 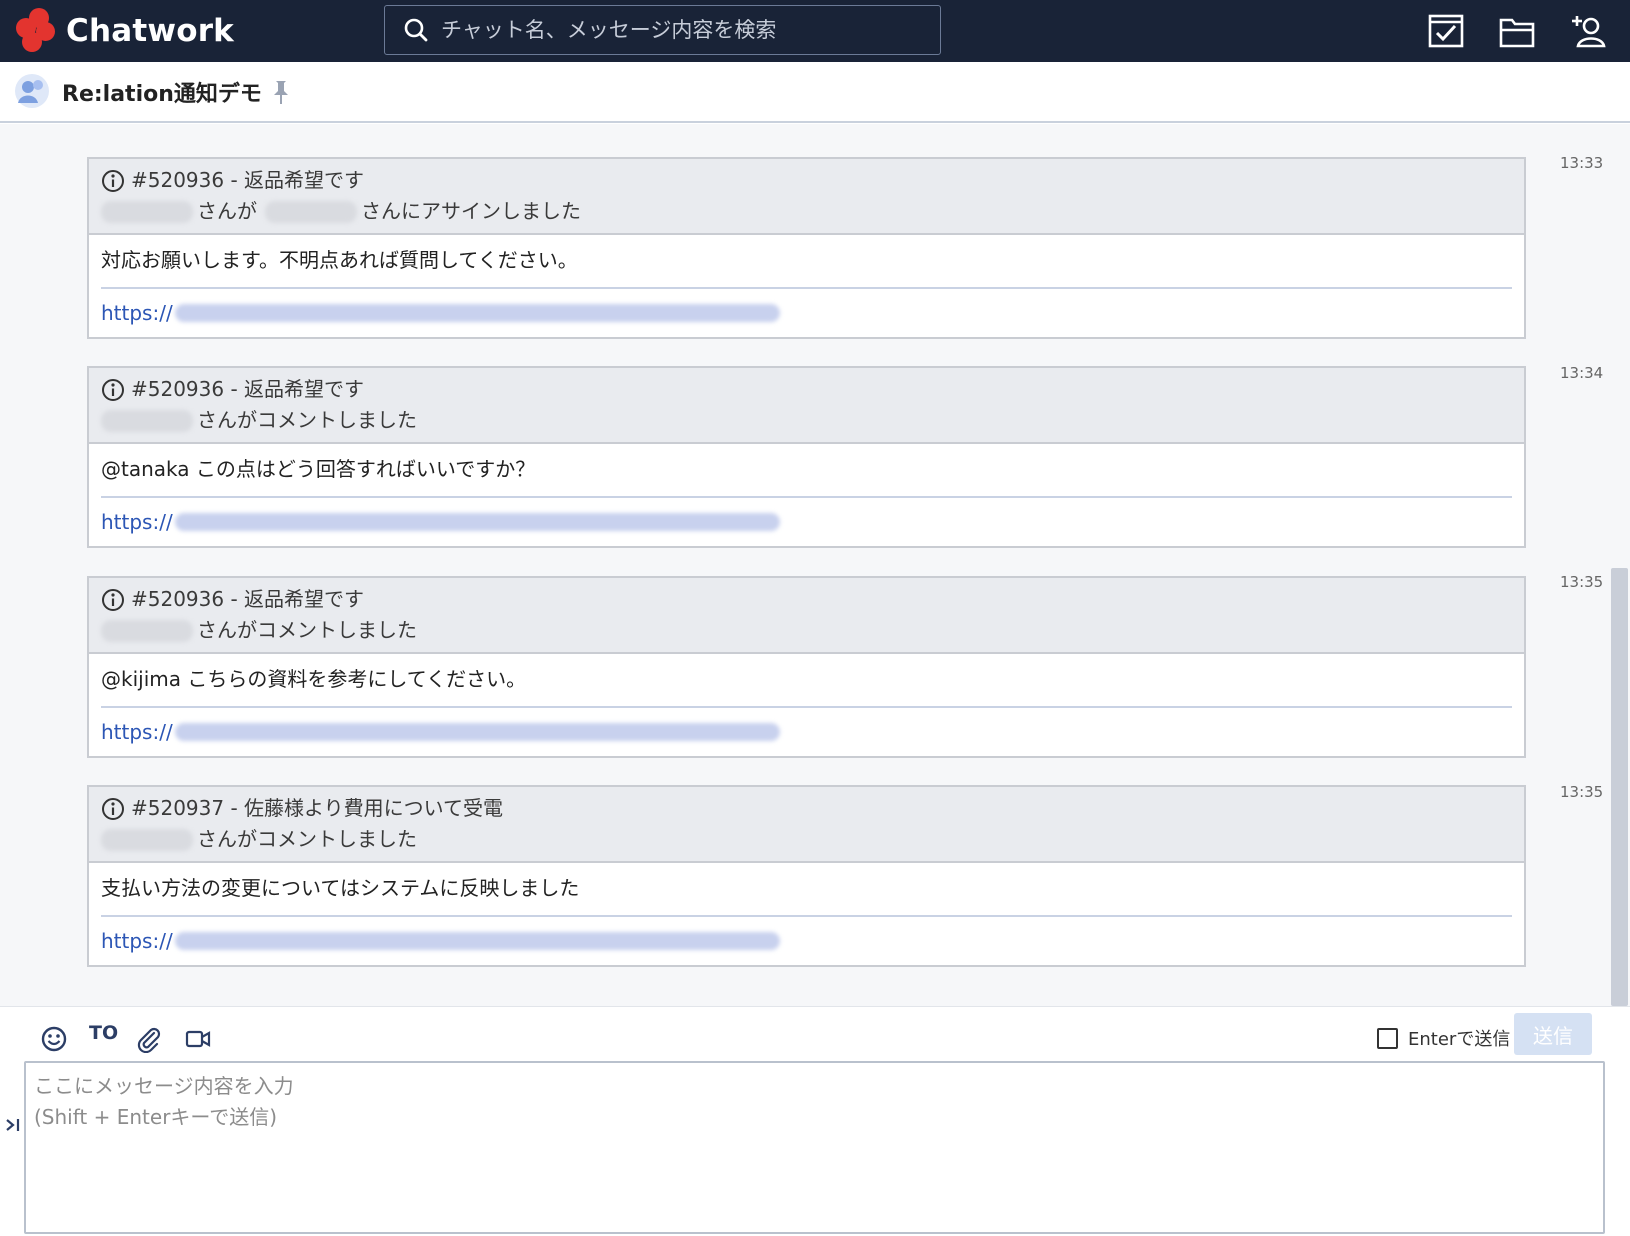 I want to click on top-bar: Chatwork, so click(x=815, y=31).